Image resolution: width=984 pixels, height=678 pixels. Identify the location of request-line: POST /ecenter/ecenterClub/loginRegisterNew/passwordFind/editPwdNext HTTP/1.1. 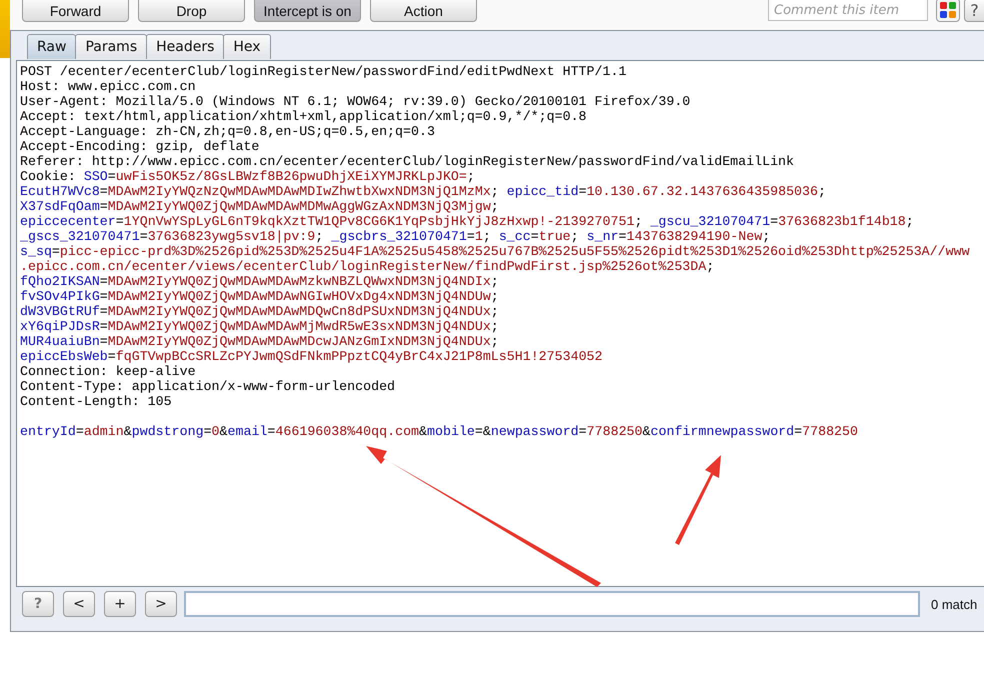
(324, 71).